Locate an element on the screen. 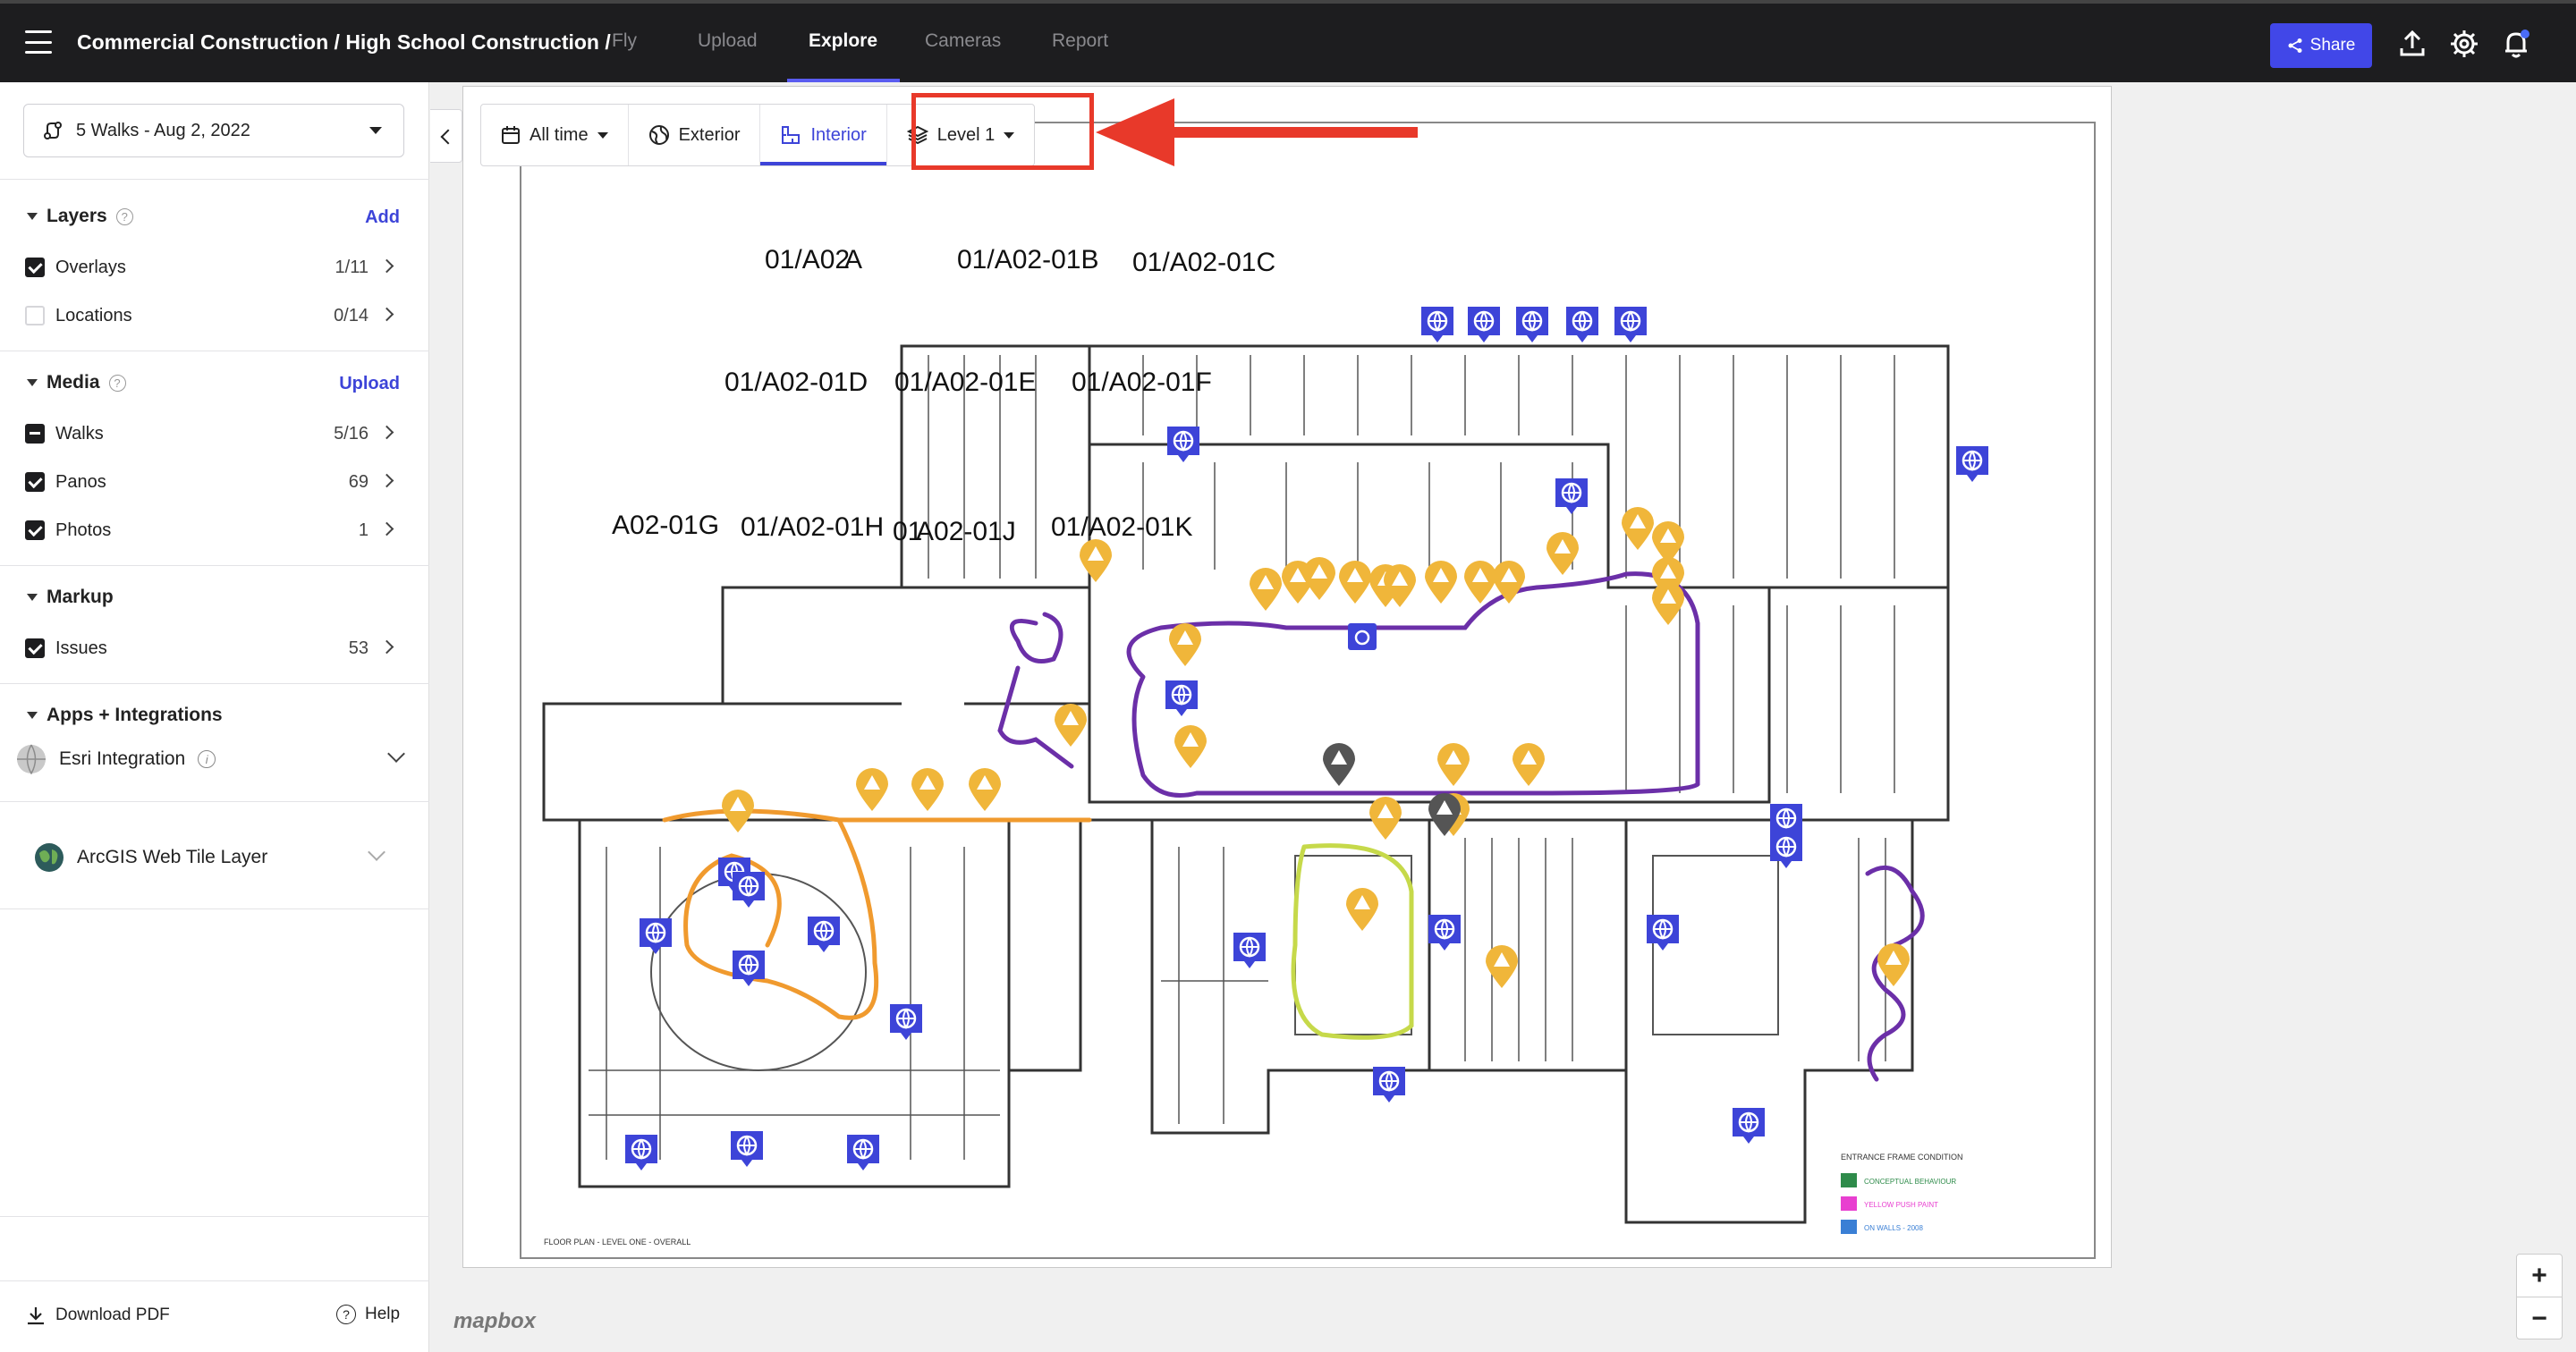  apps-section-header: Apps + Integrations is located at coordinates (125, 715).